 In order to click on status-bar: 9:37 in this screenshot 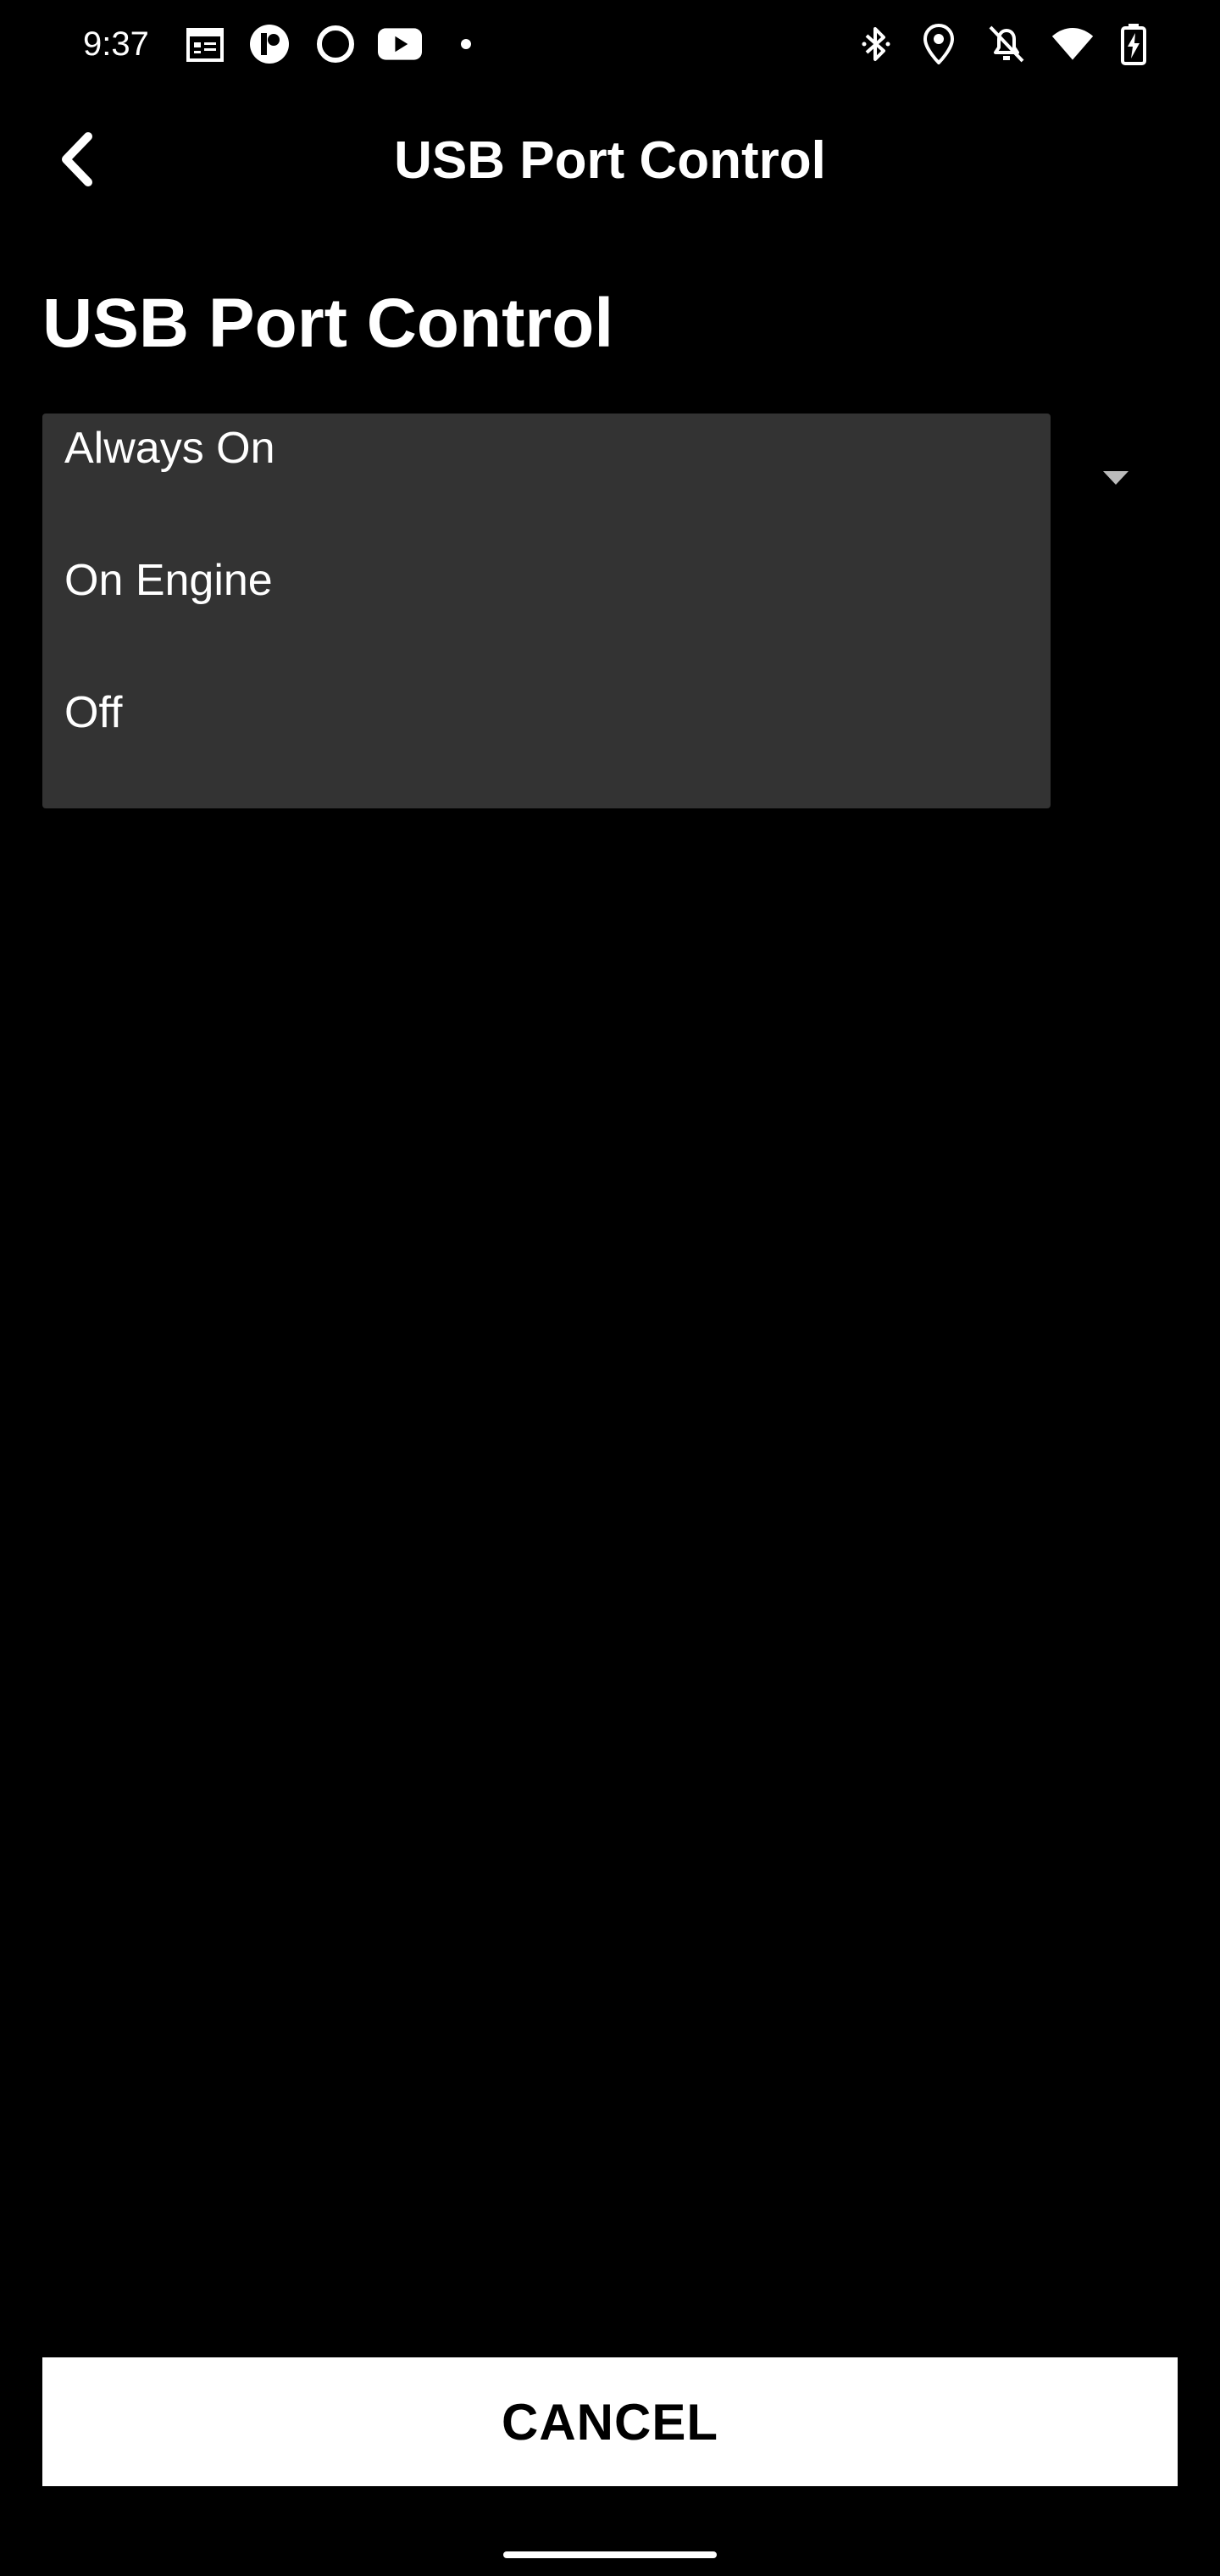, I will do `click(610, 44)`.